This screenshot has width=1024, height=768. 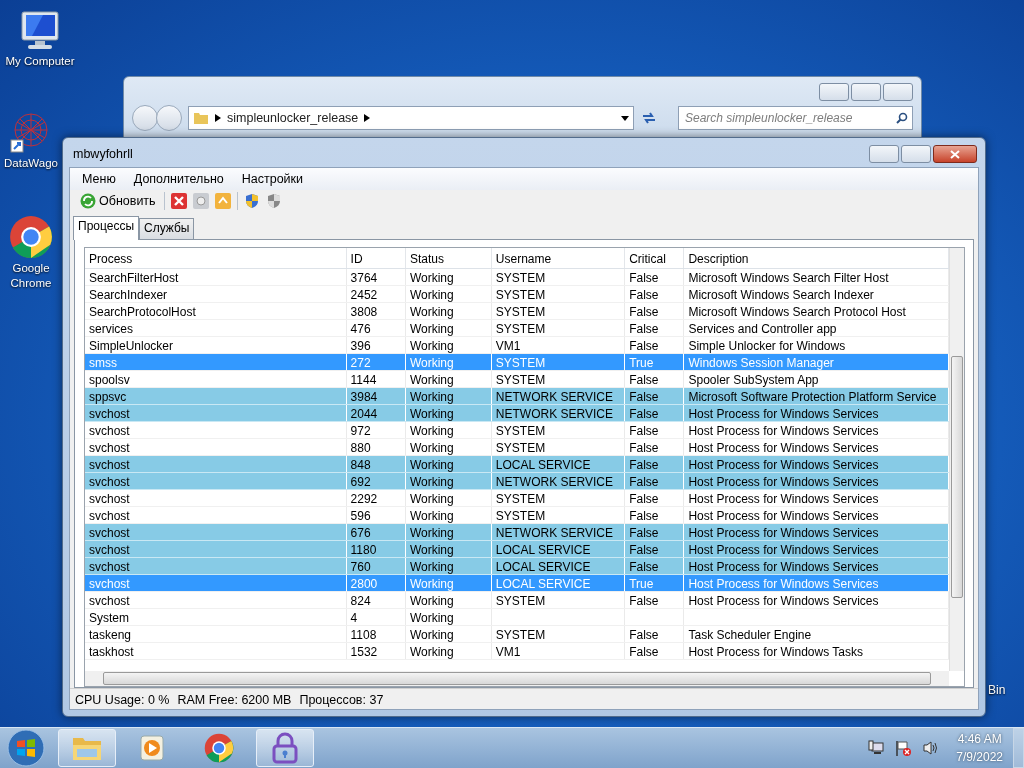 What do you see at coordinates (517, 413) in the screenshot?
I see `table-row: svchost 2044 Working NETWORK SERVICE False Host Process for Windows Services` at bounding box center [517, 413].